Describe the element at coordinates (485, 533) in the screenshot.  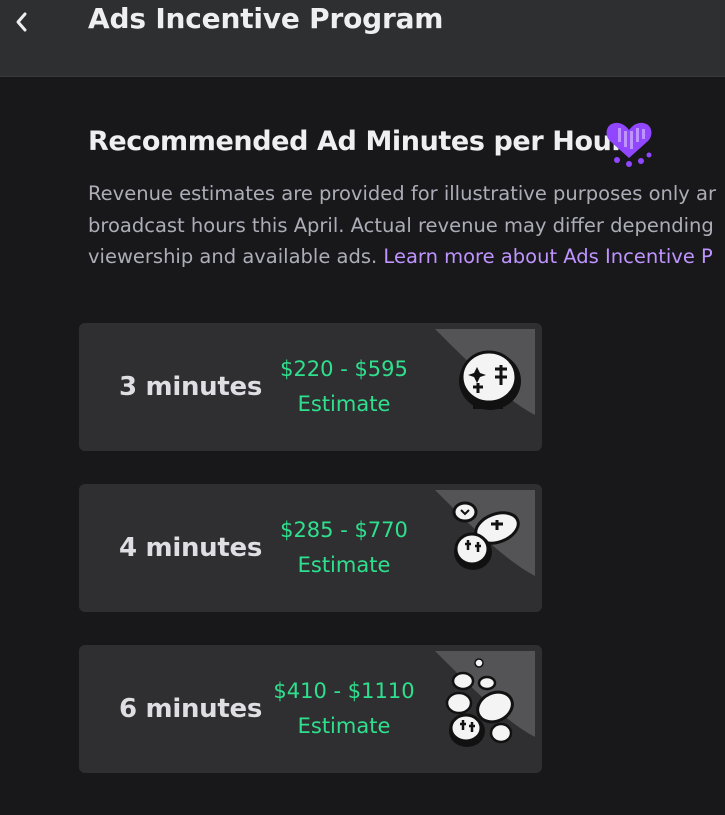
I see `coin-stack-icon` at that location.